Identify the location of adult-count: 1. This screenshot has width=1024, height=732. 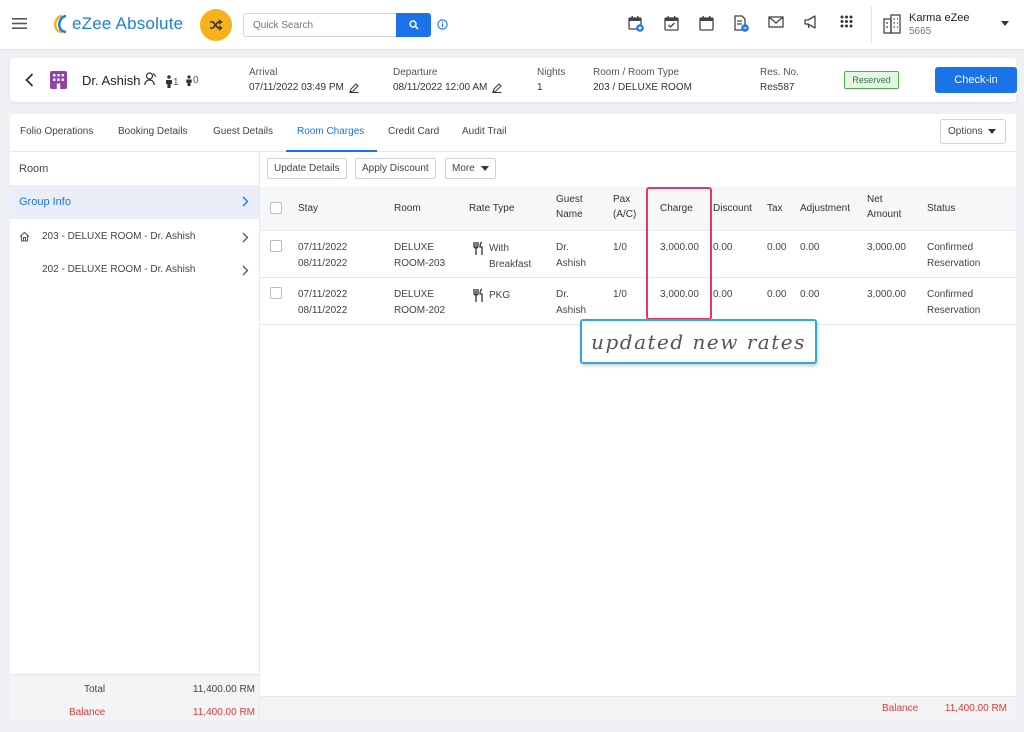
(172, 81).